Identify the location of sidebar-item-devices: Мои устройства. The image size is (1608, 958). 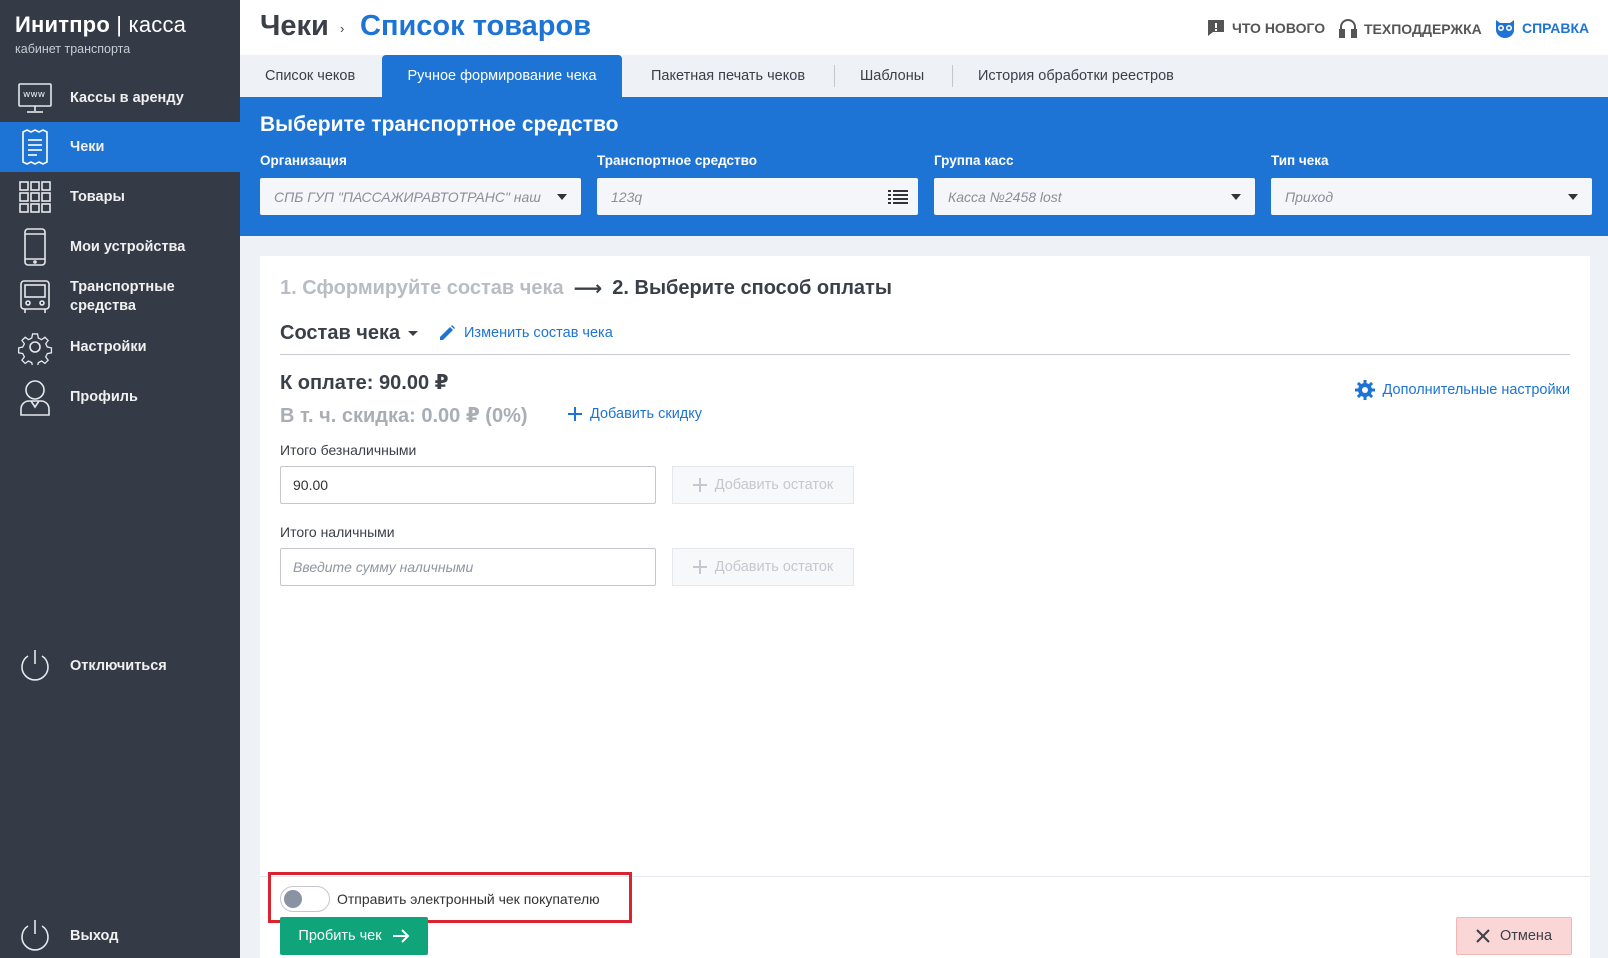
(120, 247).